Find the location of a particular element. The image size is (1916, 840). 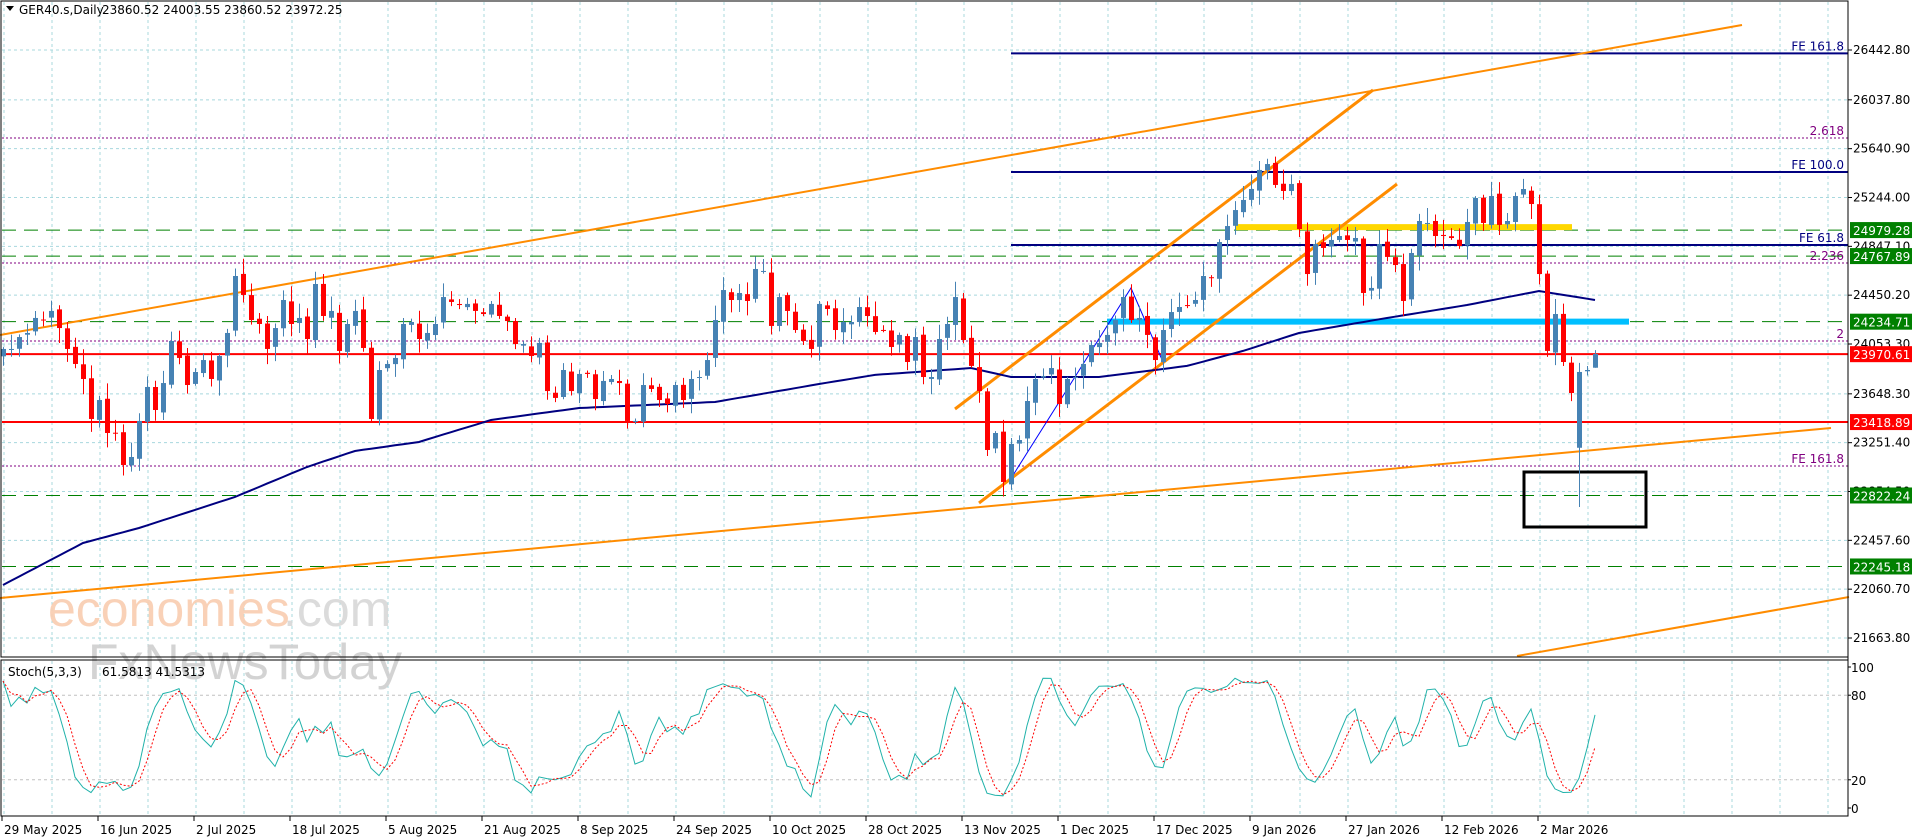

time-tick-label: 16 Jun 2025 is located at coordinates (136, 830).